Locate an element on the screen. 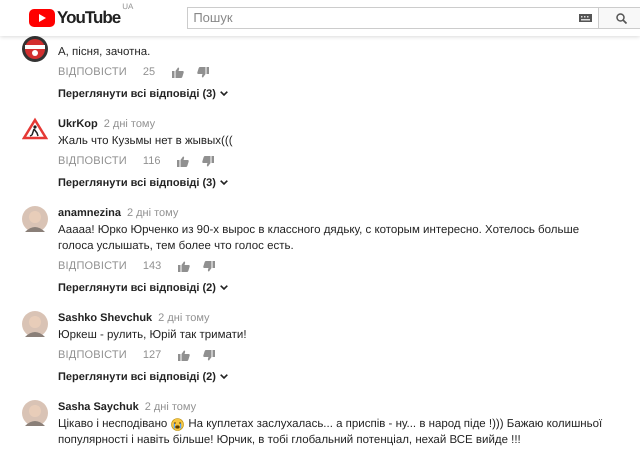  crying-face-icon is located at coordinates (177, 424).